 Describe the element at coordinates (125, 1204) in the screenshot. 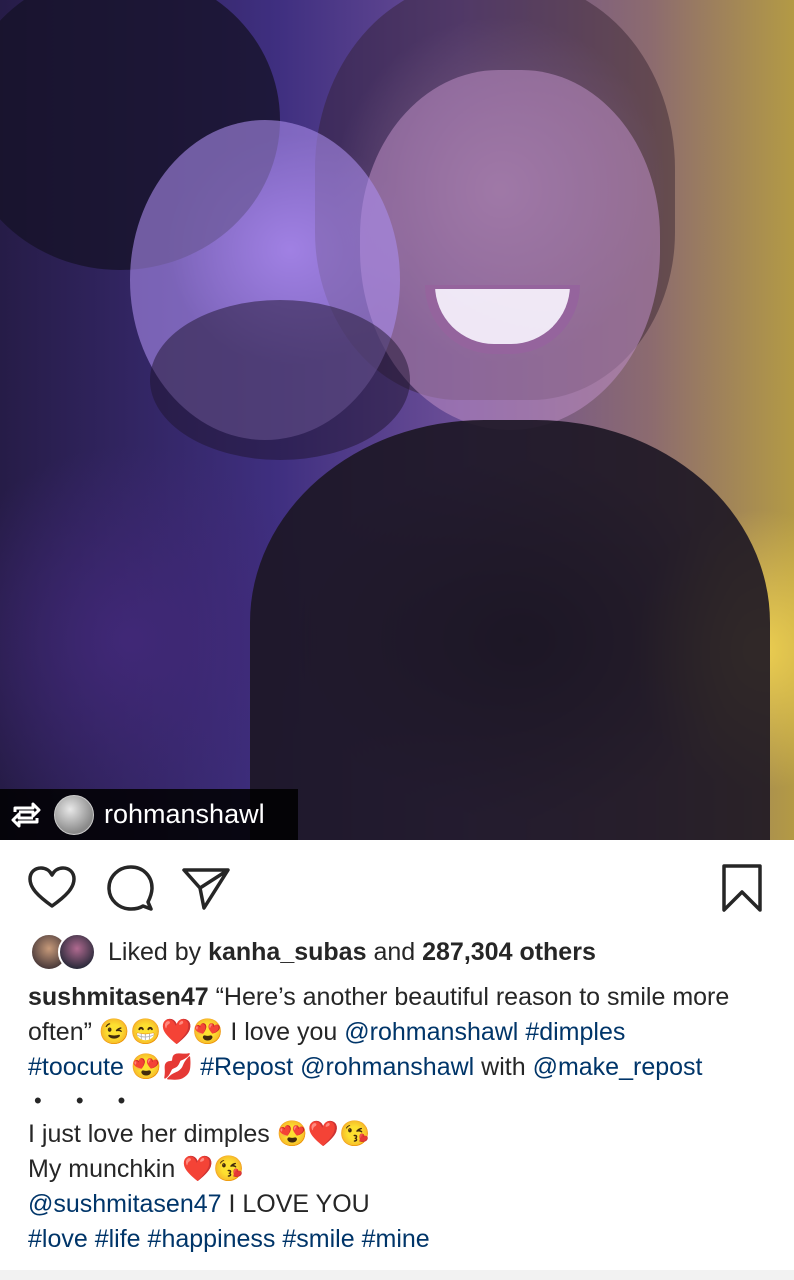

I see `mention-sushmitasen47: @sushmitasen47` at that location.